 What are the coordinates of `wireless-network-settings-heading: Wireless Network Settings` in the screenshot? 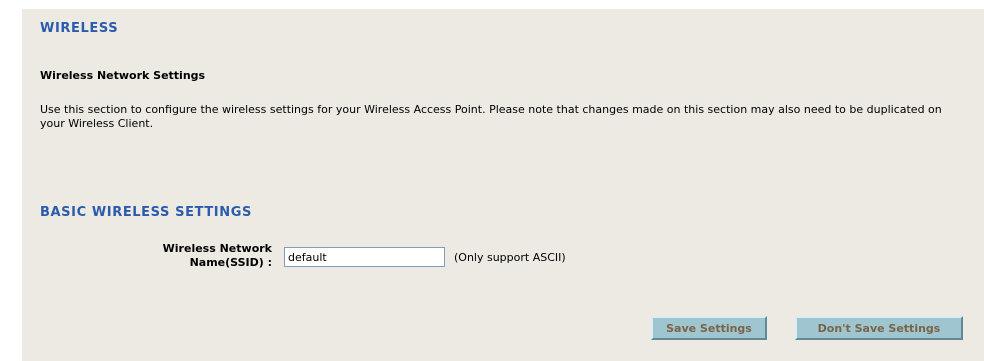 It's located at (123, 75).